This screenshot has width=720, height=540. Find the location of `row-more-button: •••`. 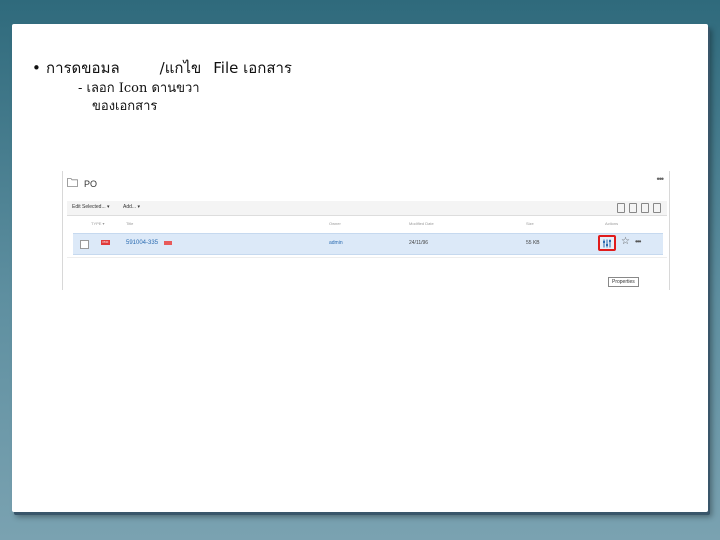

row-more-button: ••• is located at coordinates (638, 241).